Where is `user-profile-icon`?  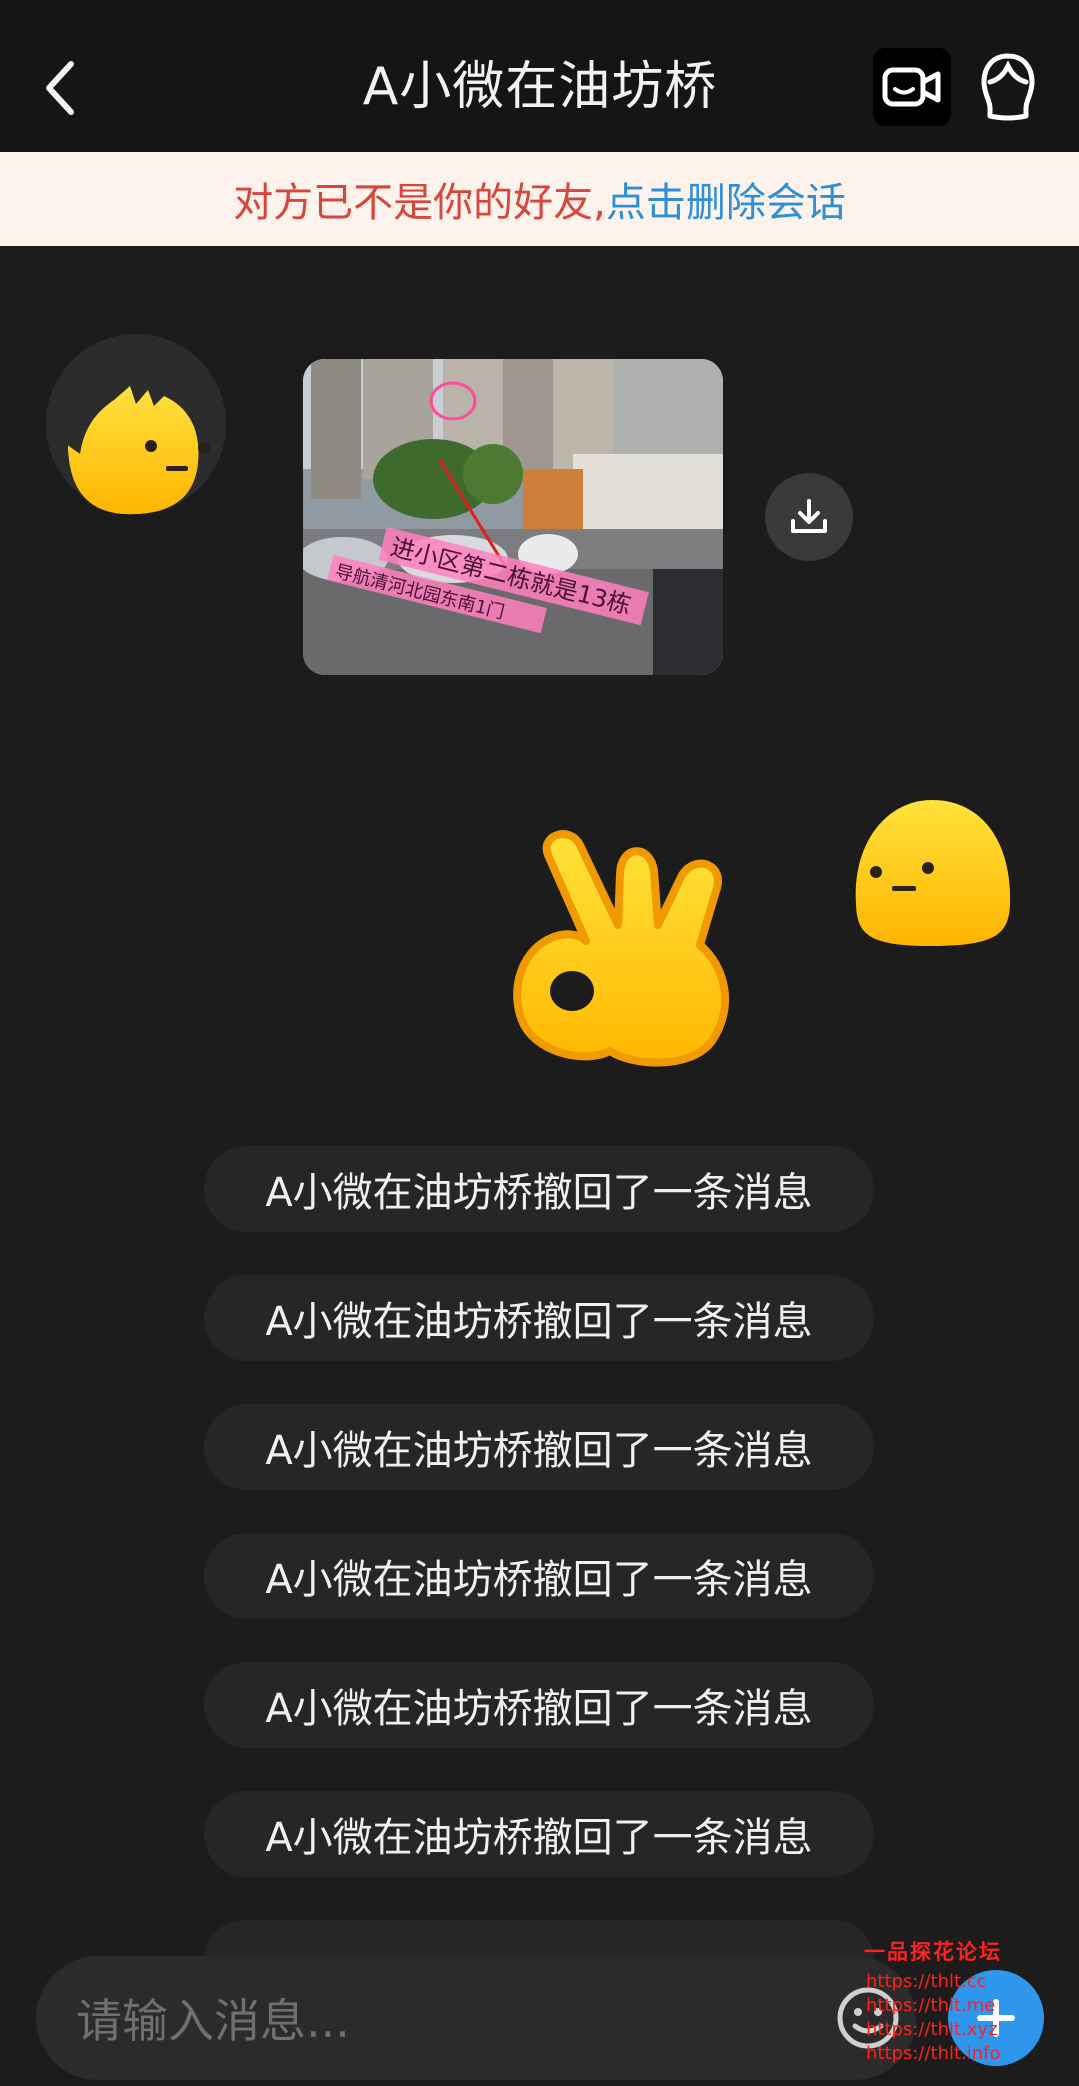
user-profile-icon is located at coordinates (1008, 87).